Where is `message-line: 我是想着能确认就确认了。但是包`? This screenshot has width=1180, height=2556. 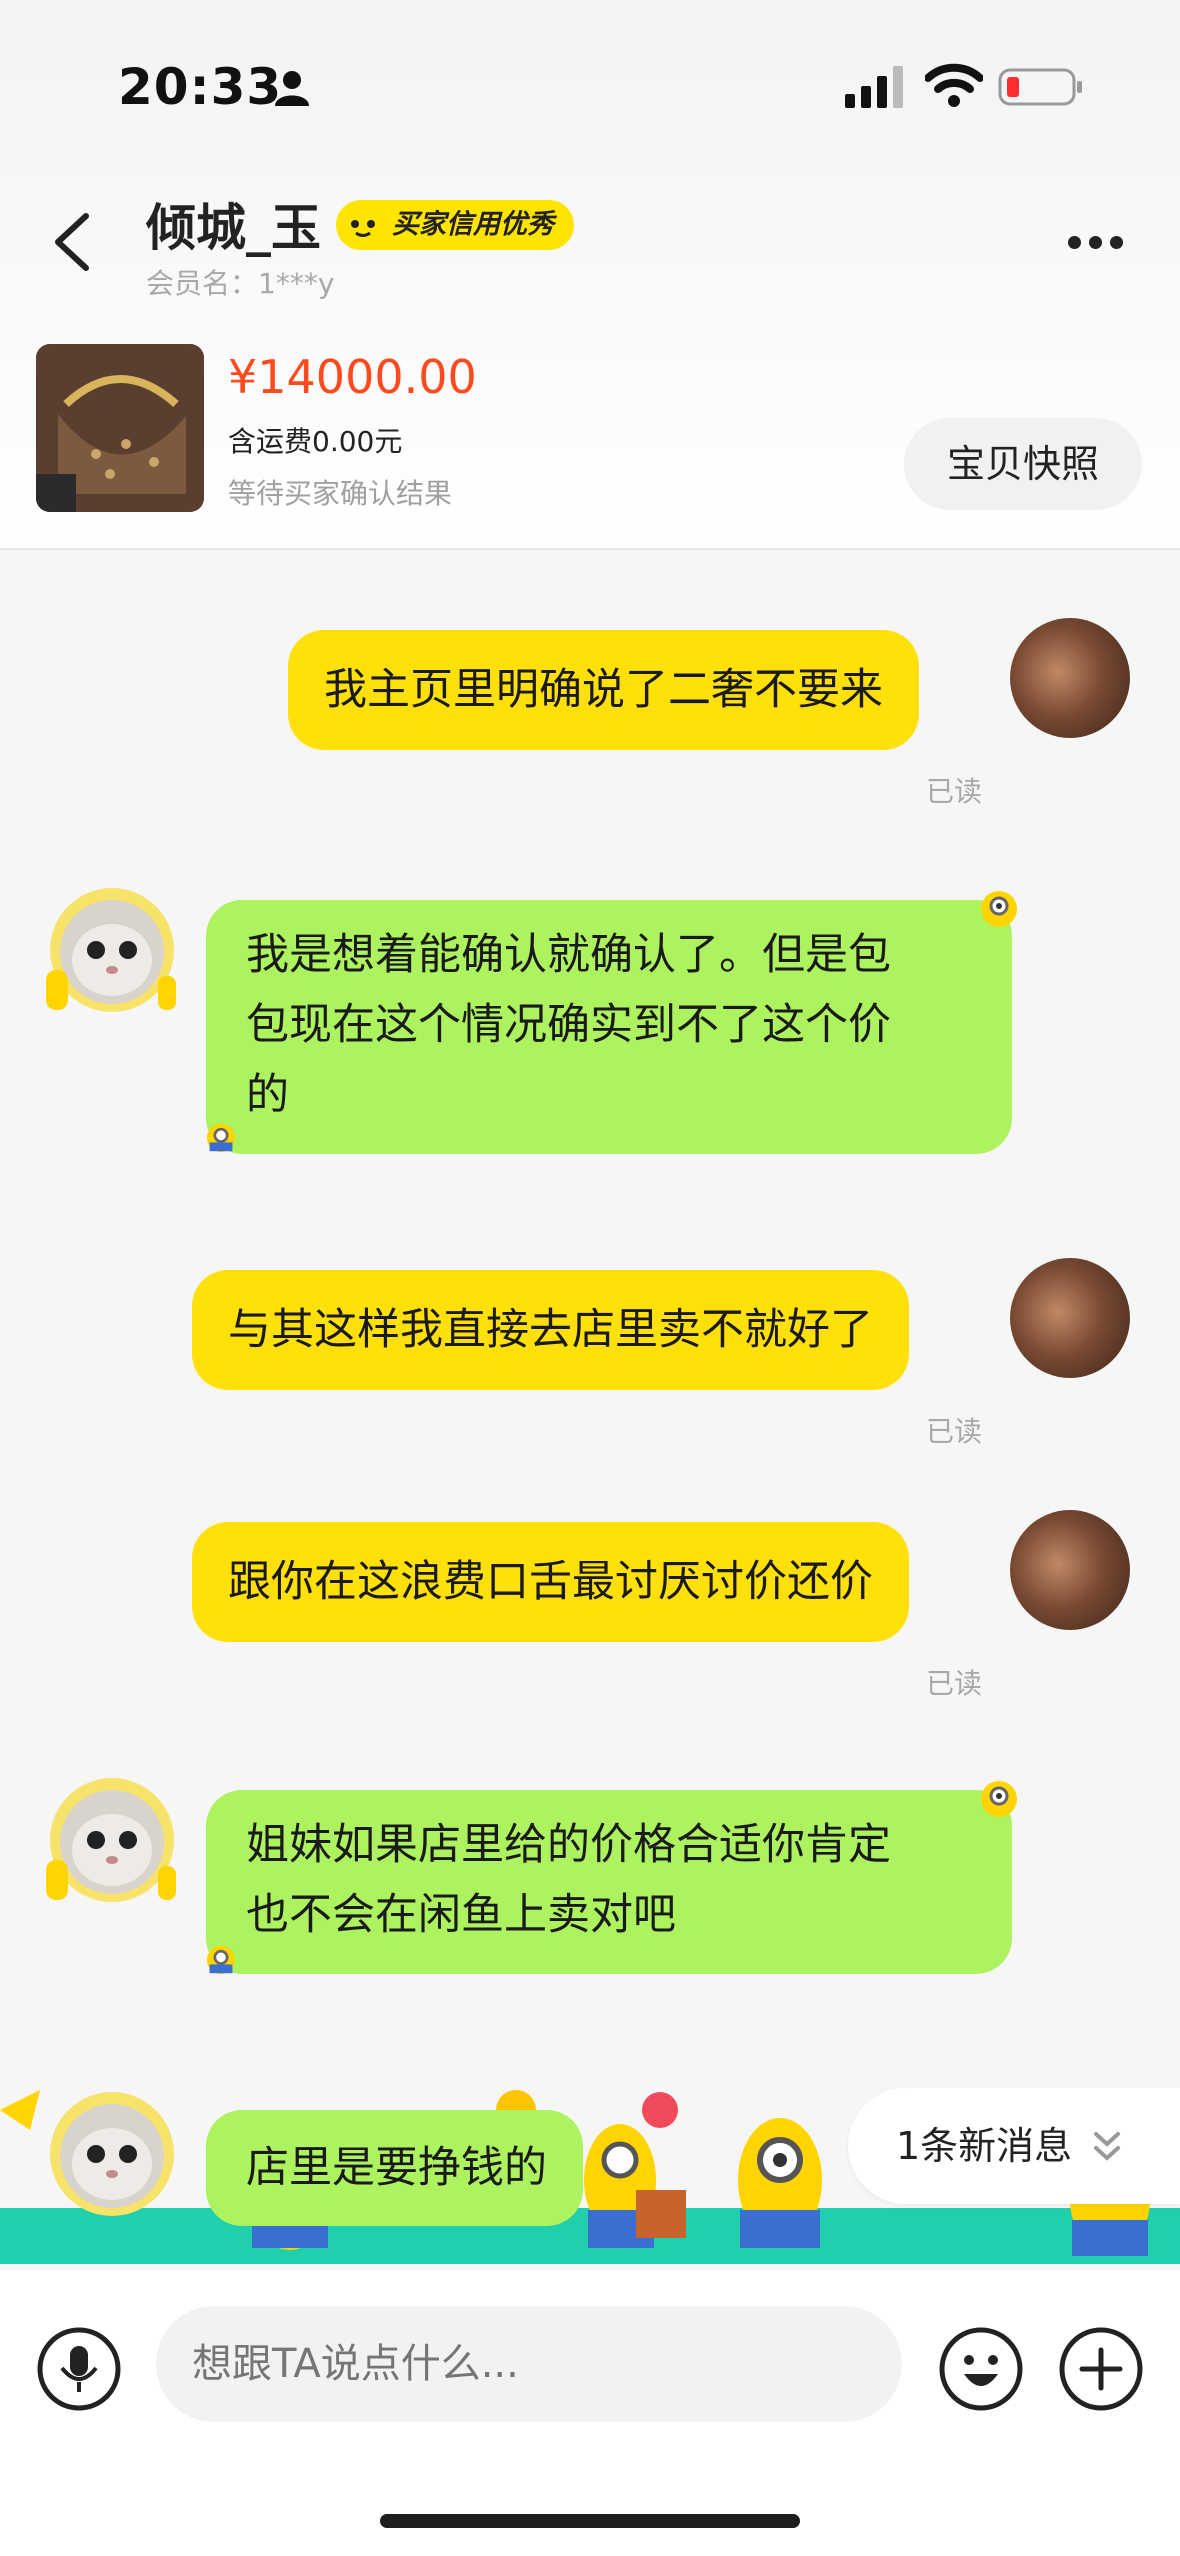
message-line: 我是想着能确认就确认了。但是包 is located at coordinates (568, 955).